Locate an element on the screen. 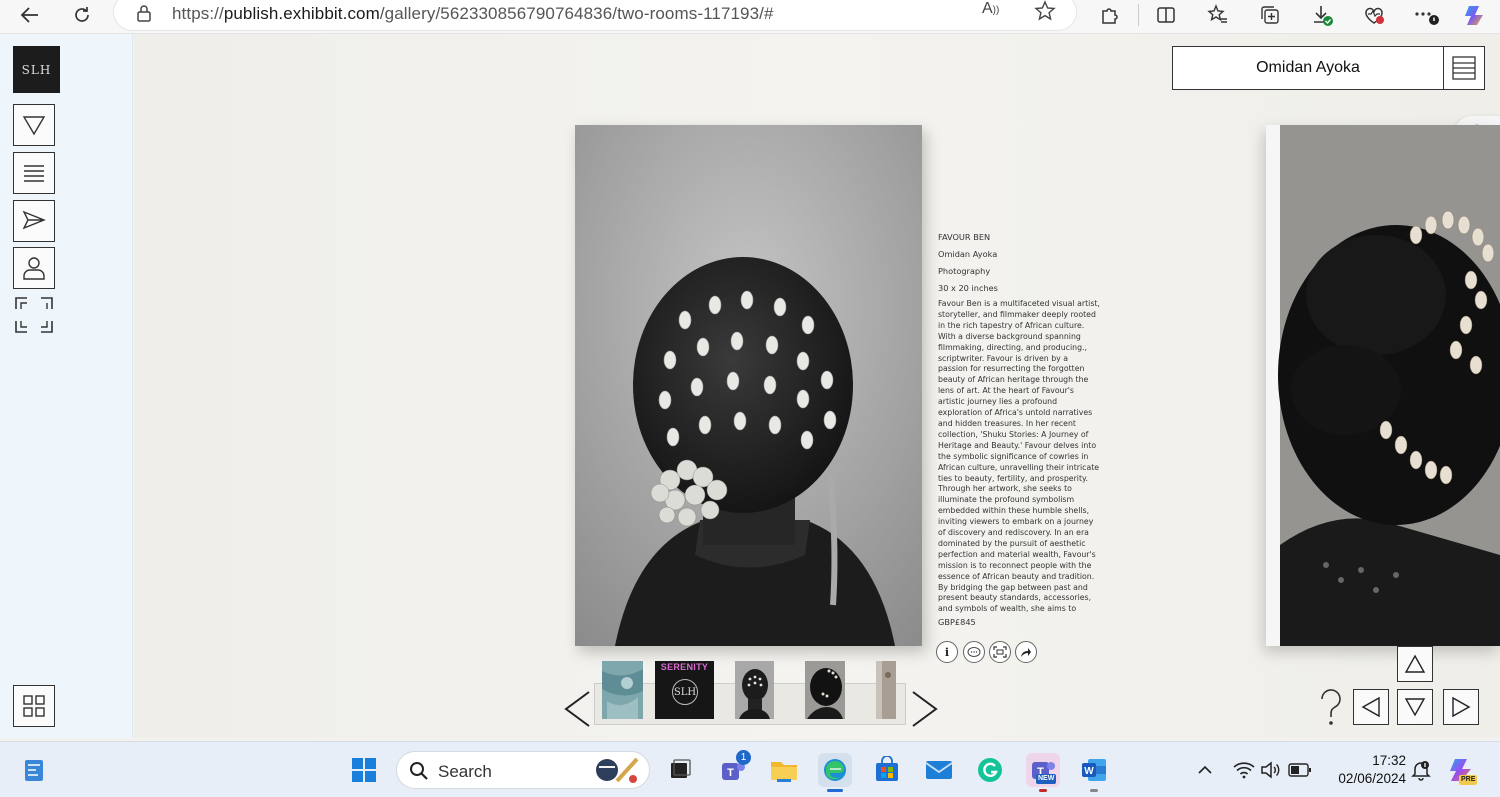  move-forward-button is located at coordinates (1415, 664).